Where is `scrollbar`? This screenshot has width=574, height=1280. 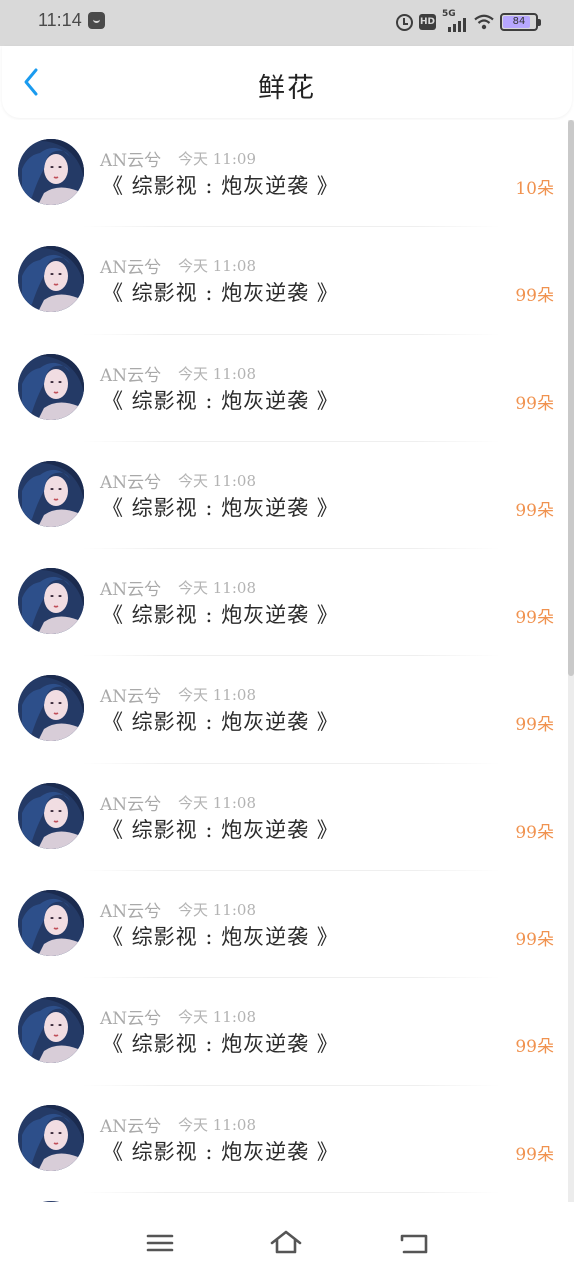
scrollbar is located at coordinates (571, 661).